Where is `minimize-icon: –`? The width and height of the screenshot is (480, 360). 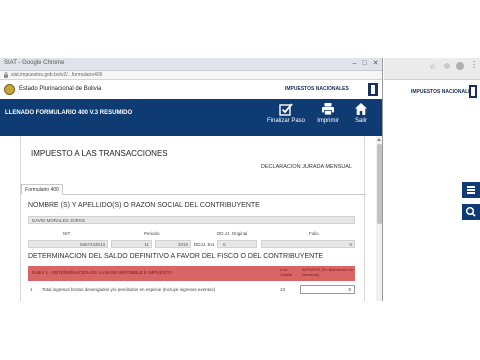
minimize-icon: – is located at coordinates (354, 64).